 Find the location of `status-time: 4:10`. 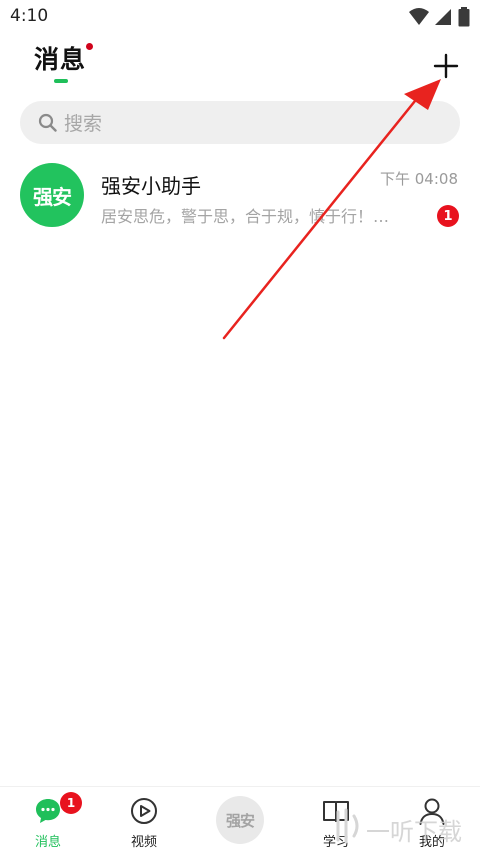

status-time: 4:10 is located at coordinates (29, 16).